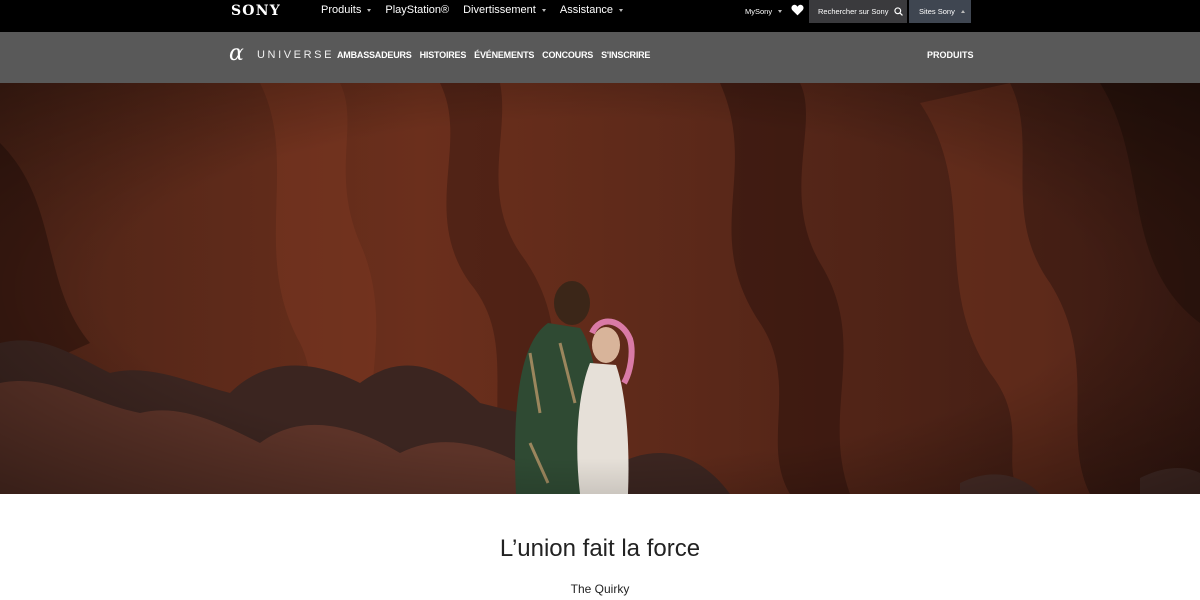 The width and height of the screenshot is (1200, 600). What do you see at coordinates (950, 55) in the screenshot?
I see `link-produits: PRODUITS` at bounding box center [950, 55].